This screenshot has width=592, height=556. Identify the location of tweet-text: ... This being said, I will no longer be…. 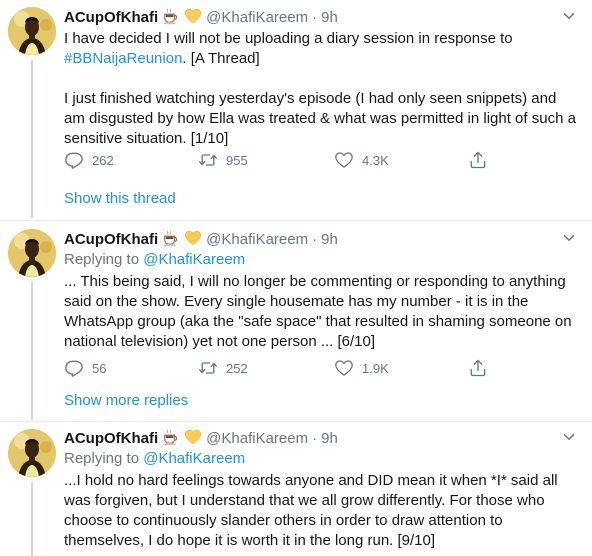
(318, 311).